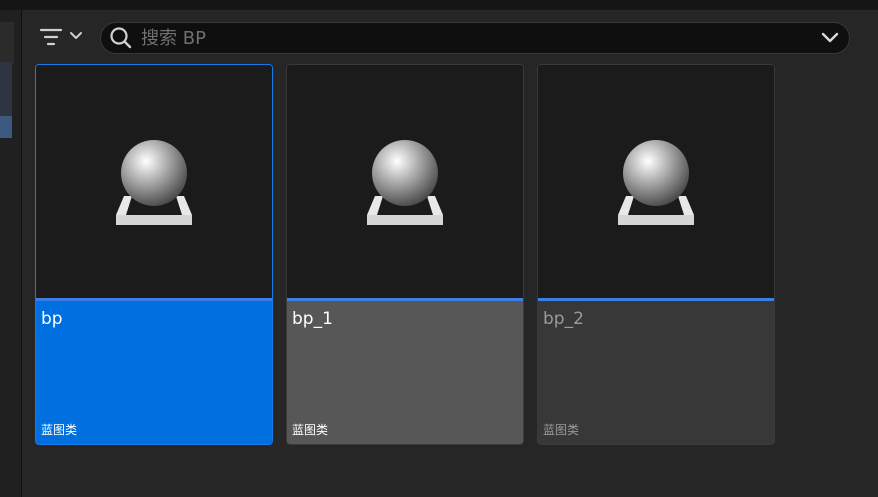 The height and width of the screenshot is (497, 878). Describe the element at coordinates (656, 372) in the screenshot. I see `asset-info: bp_2 蓝图类` at that location.